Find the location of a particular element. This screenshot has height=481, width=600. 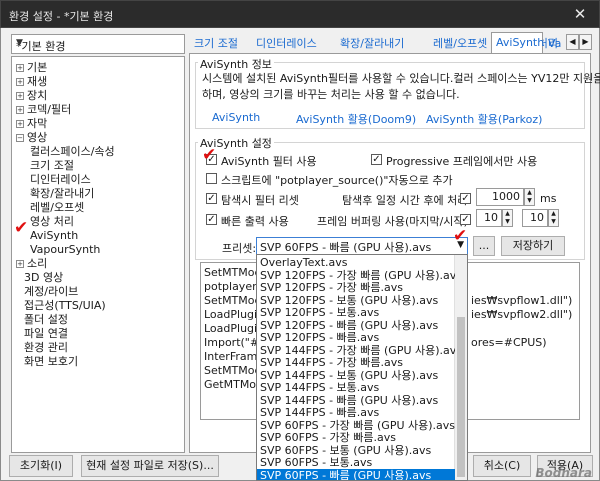

tab-level-offset: 레벨/오프셋 is located at coordinates (460, 44).